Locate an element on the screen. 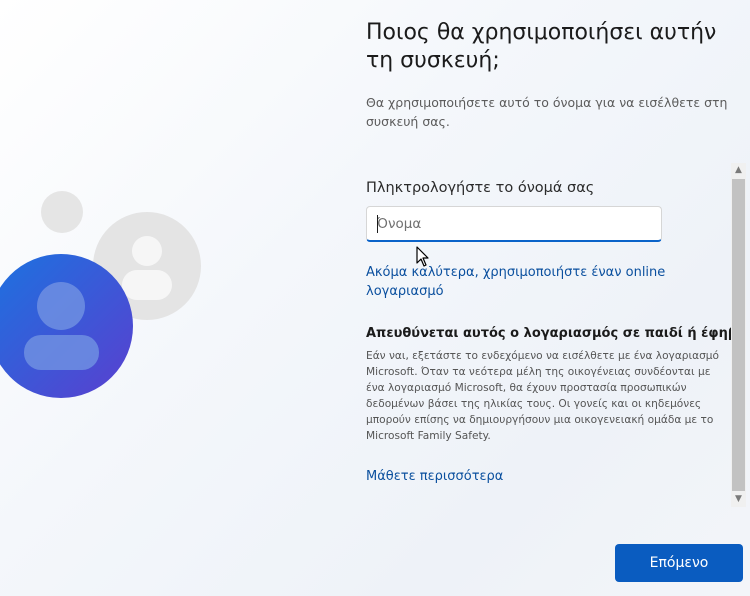  back-user-avatar is located at coordinates (147, 266).